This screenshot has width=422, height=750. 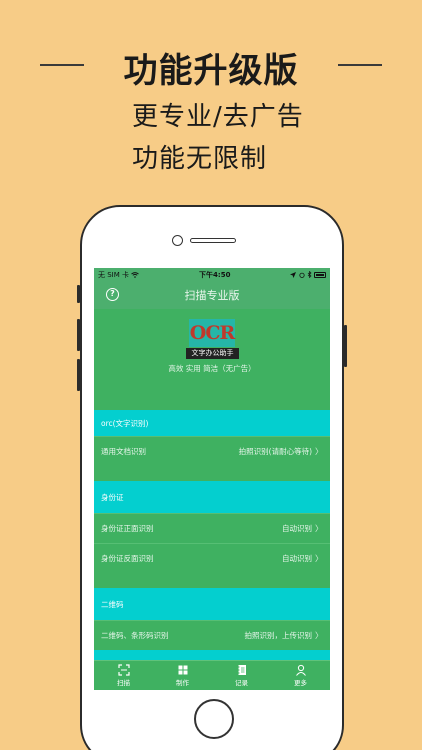 What do you see at coordinates (212, 558) in the screenshot?
I see `row-id-back: 身份证反面识别 自动识别 〉` at bounding box center [212, 558].